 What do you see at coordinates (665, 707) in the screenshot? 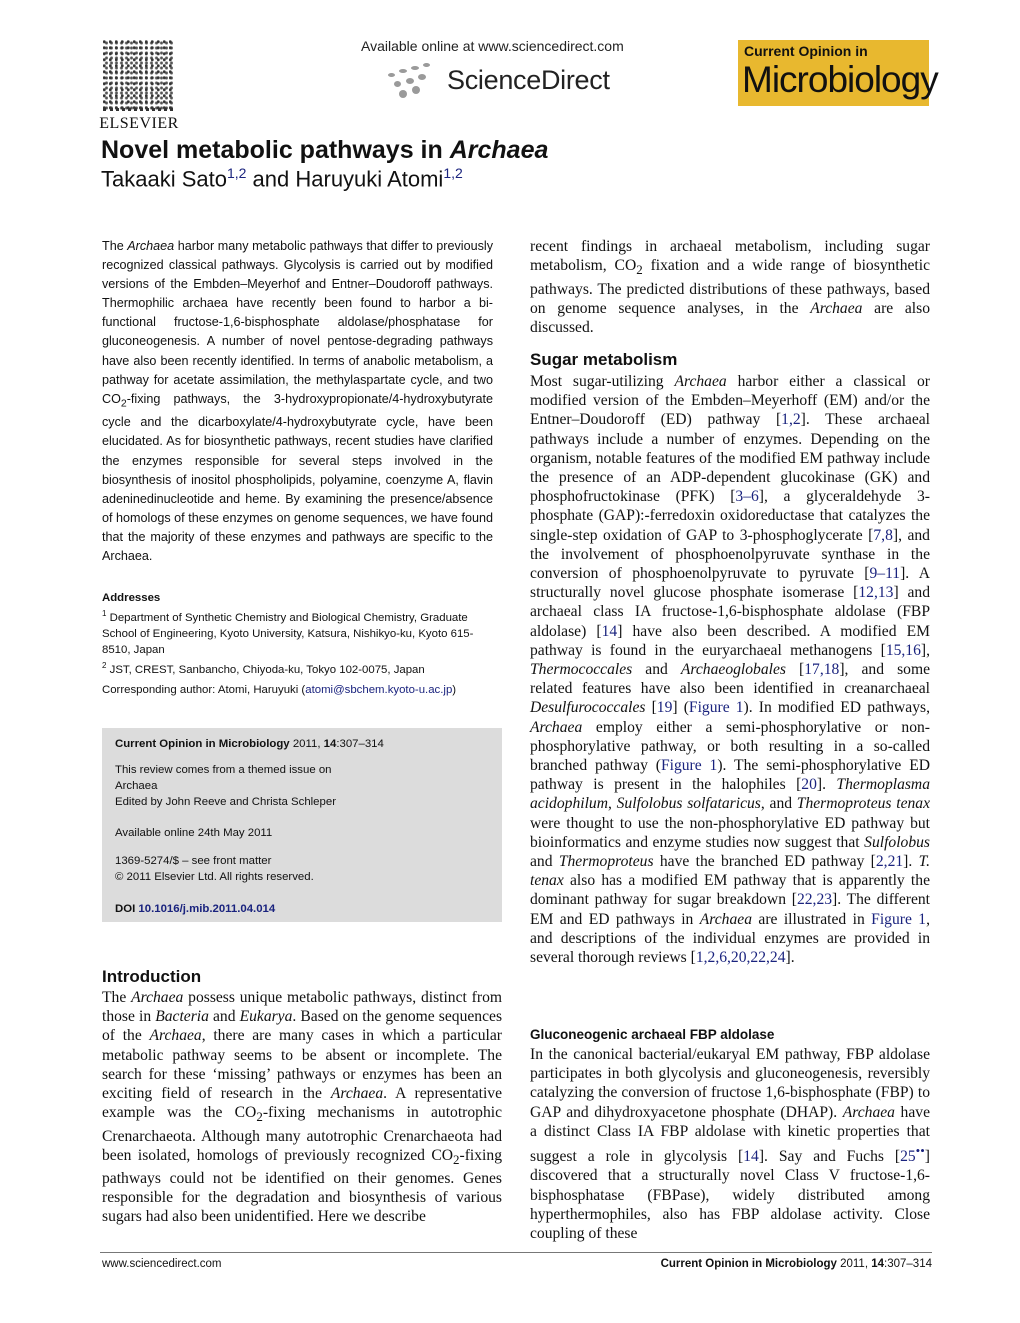
I see `reference-link: 19` at bounding box center [665, 707].